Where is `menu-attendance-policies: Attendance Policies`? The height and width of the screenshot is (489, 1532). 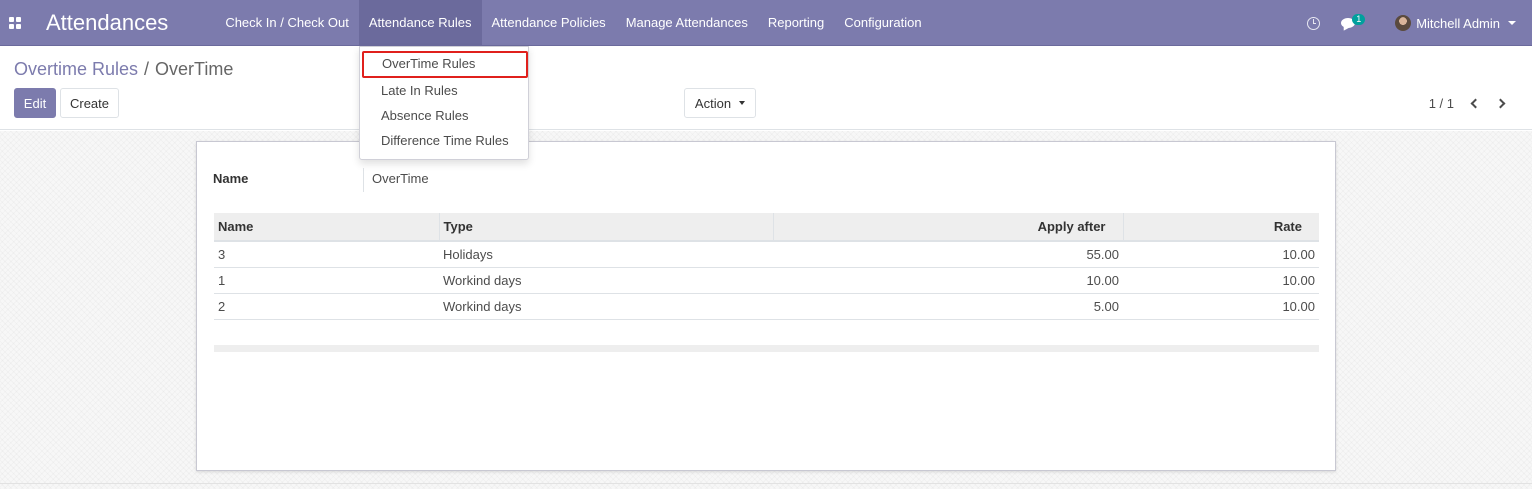
menu-attendance-policies: Attendance Policies is located at coordinates (549, 23).